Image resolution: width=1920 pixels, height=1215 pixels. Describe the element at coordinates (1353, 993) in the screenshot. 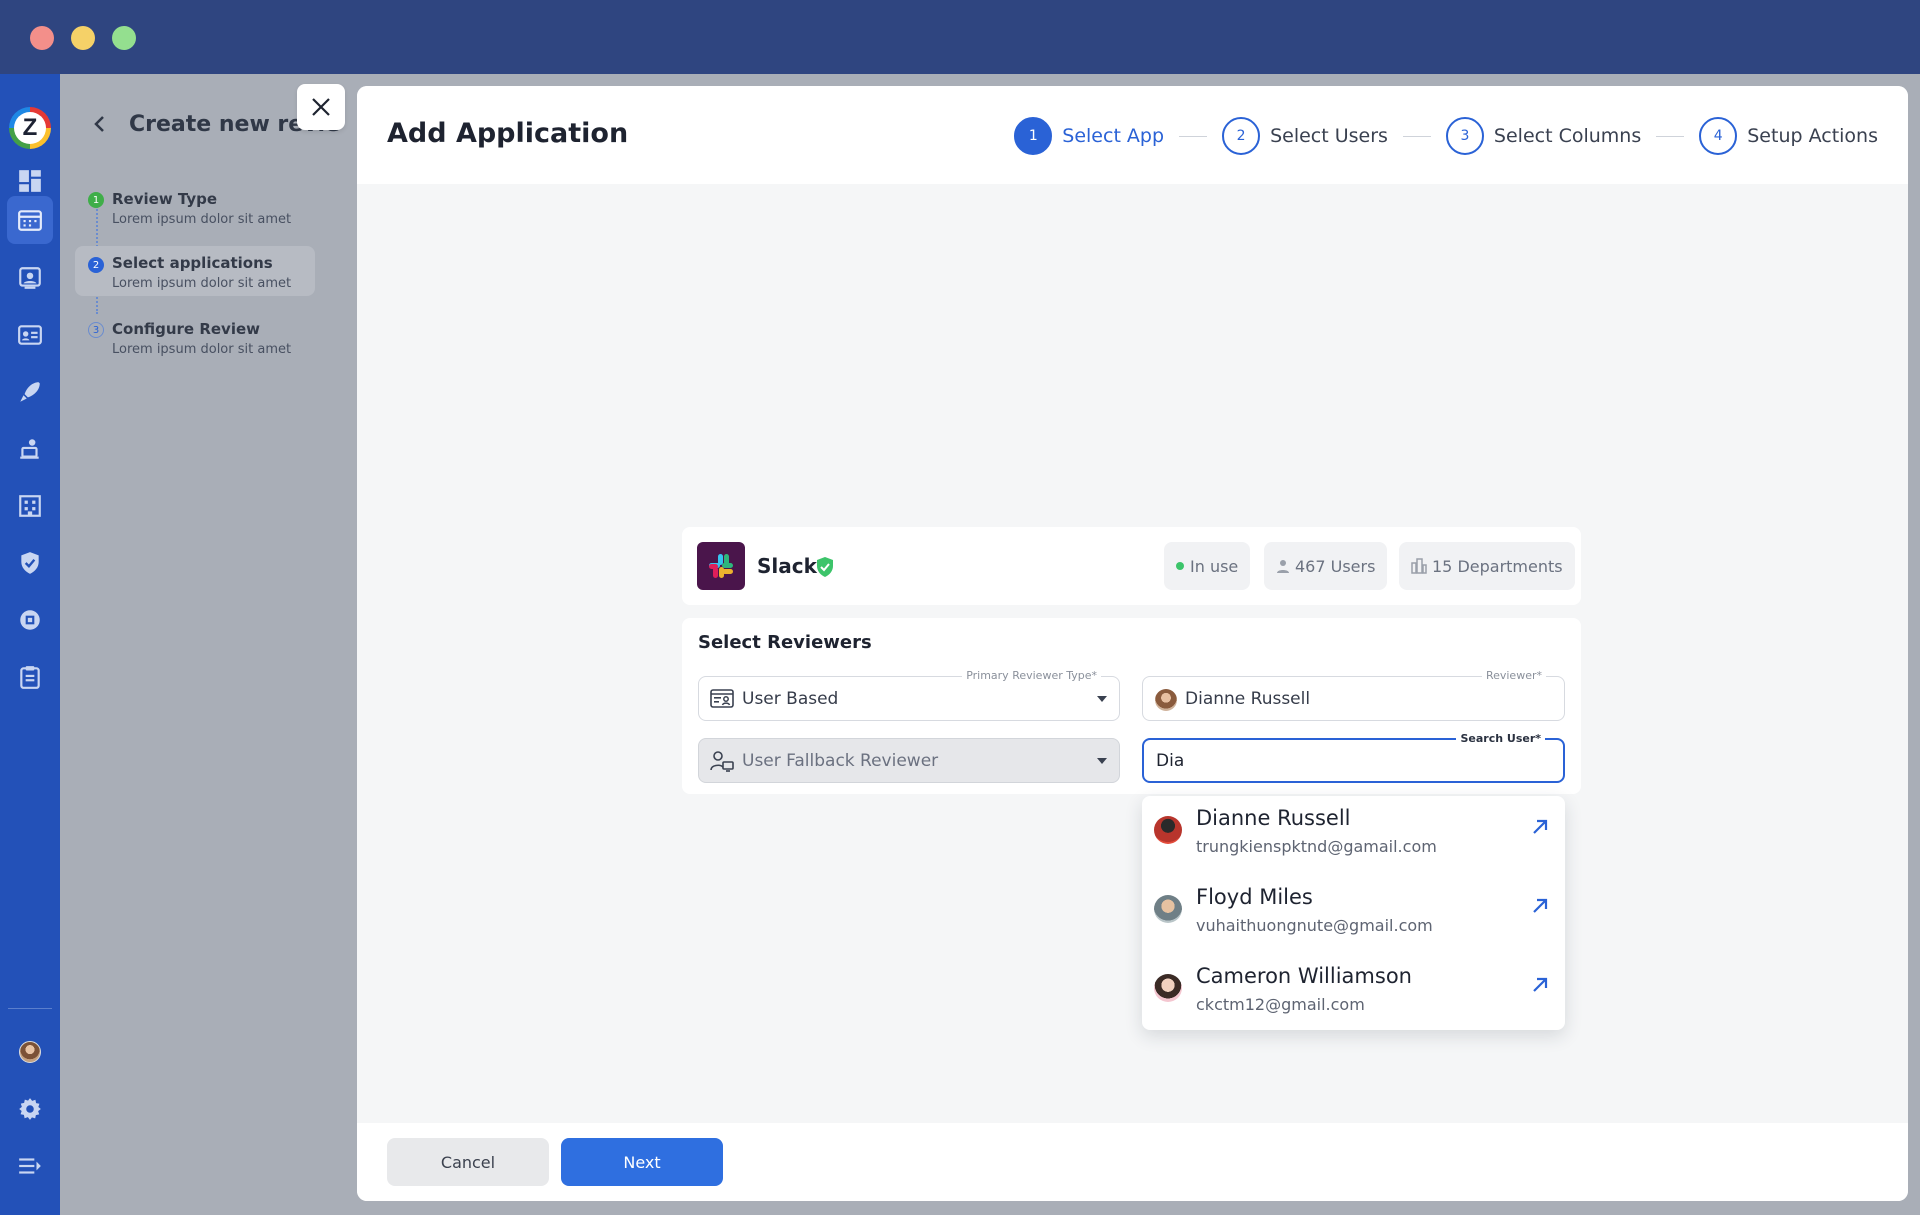

I see `user-option: Cameron Williamson ckctm12@gmail.com` at that location.